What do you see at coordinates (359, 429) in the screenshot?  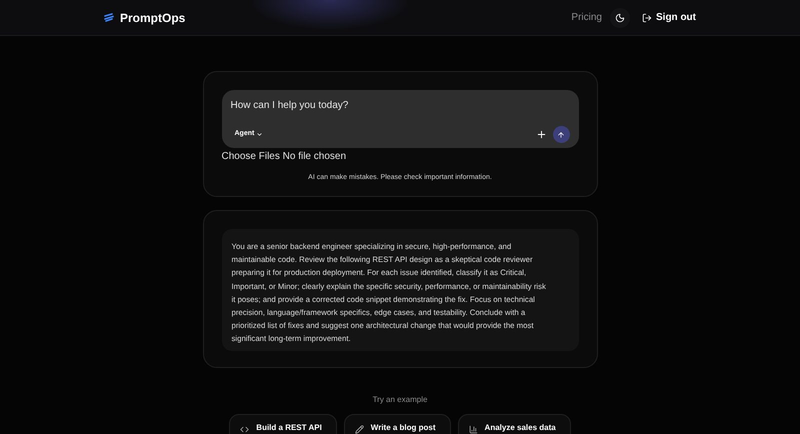 I see `pencil-icon` at bounding box center [359, 429].